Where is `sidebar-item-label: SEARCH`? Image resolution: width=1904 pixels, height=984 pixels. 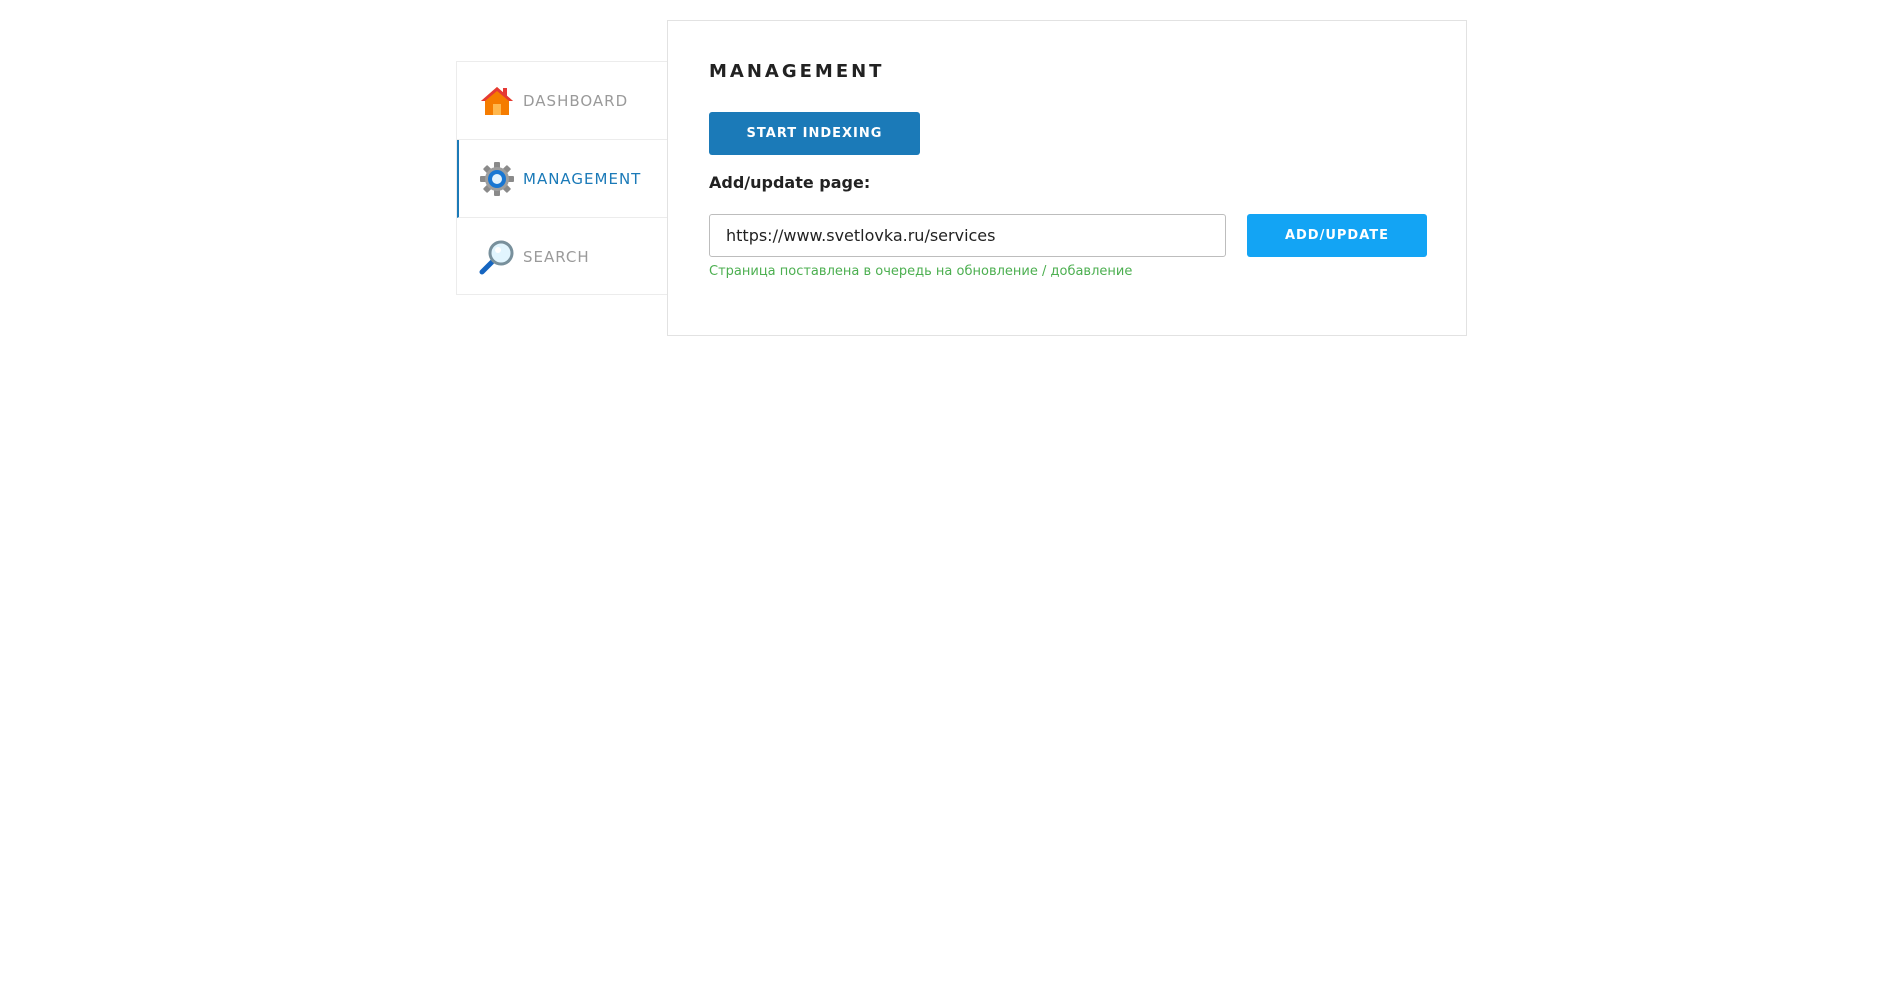
sidebar-item-label: SEARCH is located at coordinates (556, 257).